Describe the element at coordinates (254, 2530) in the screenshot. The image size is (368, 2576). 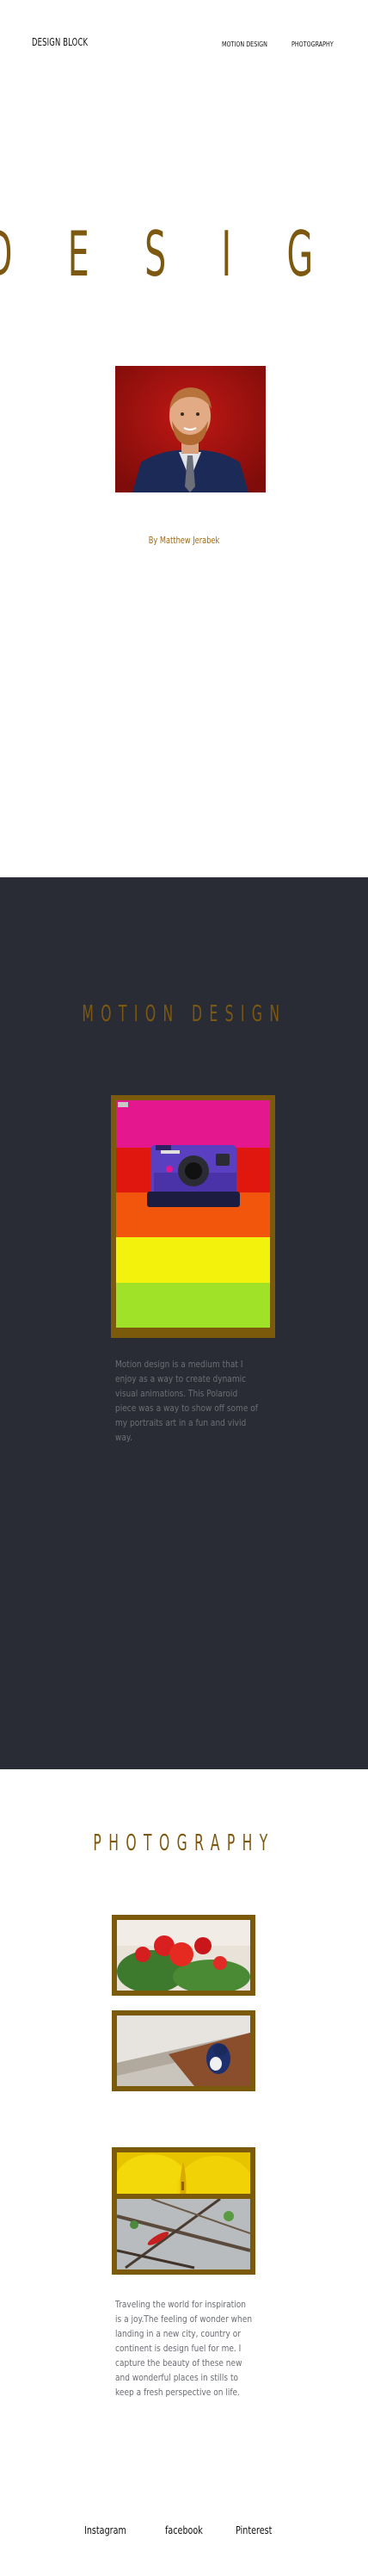
I see `footer-link-pinterest: Pinterest` at that location.